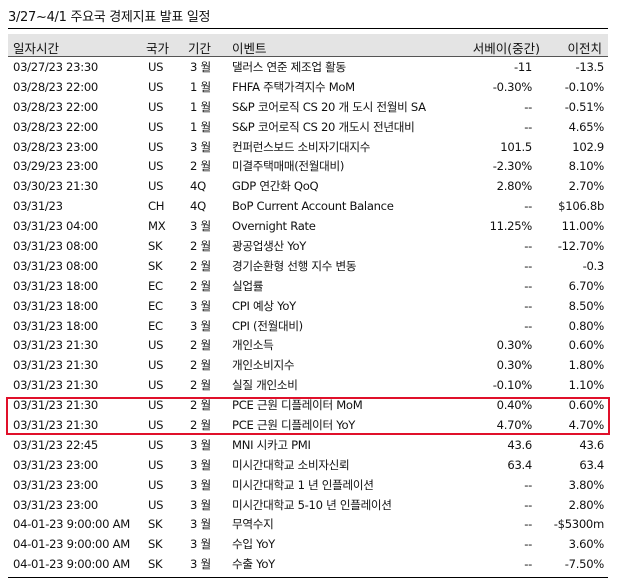 This screenshot has width=617, height=582. What do you see at coordinates (591, 444) in the screenshot?
I see `cell-previous: 43.6` at bounding box center [591, 444].